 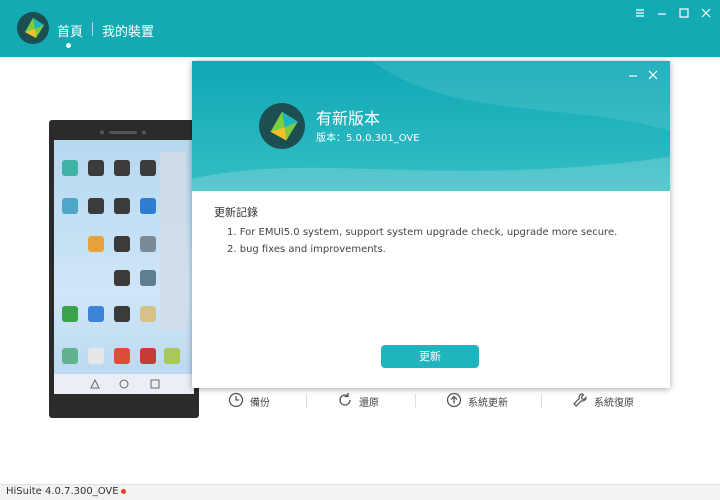 I want to click on device-phone-image, so click(x=124, y=269).